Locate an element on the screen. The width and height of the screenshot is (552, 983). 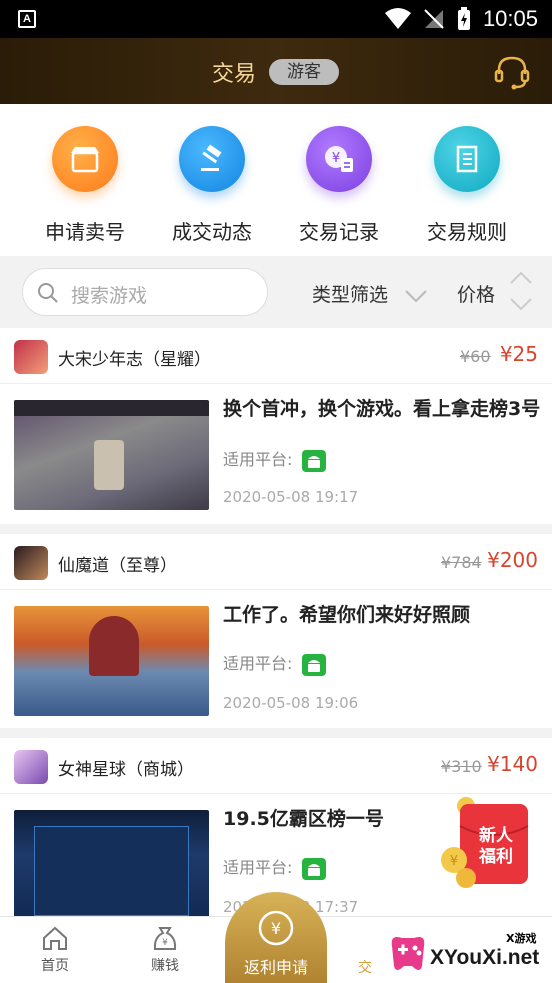
page-title: 交易 is located at coordinates (234, 74).